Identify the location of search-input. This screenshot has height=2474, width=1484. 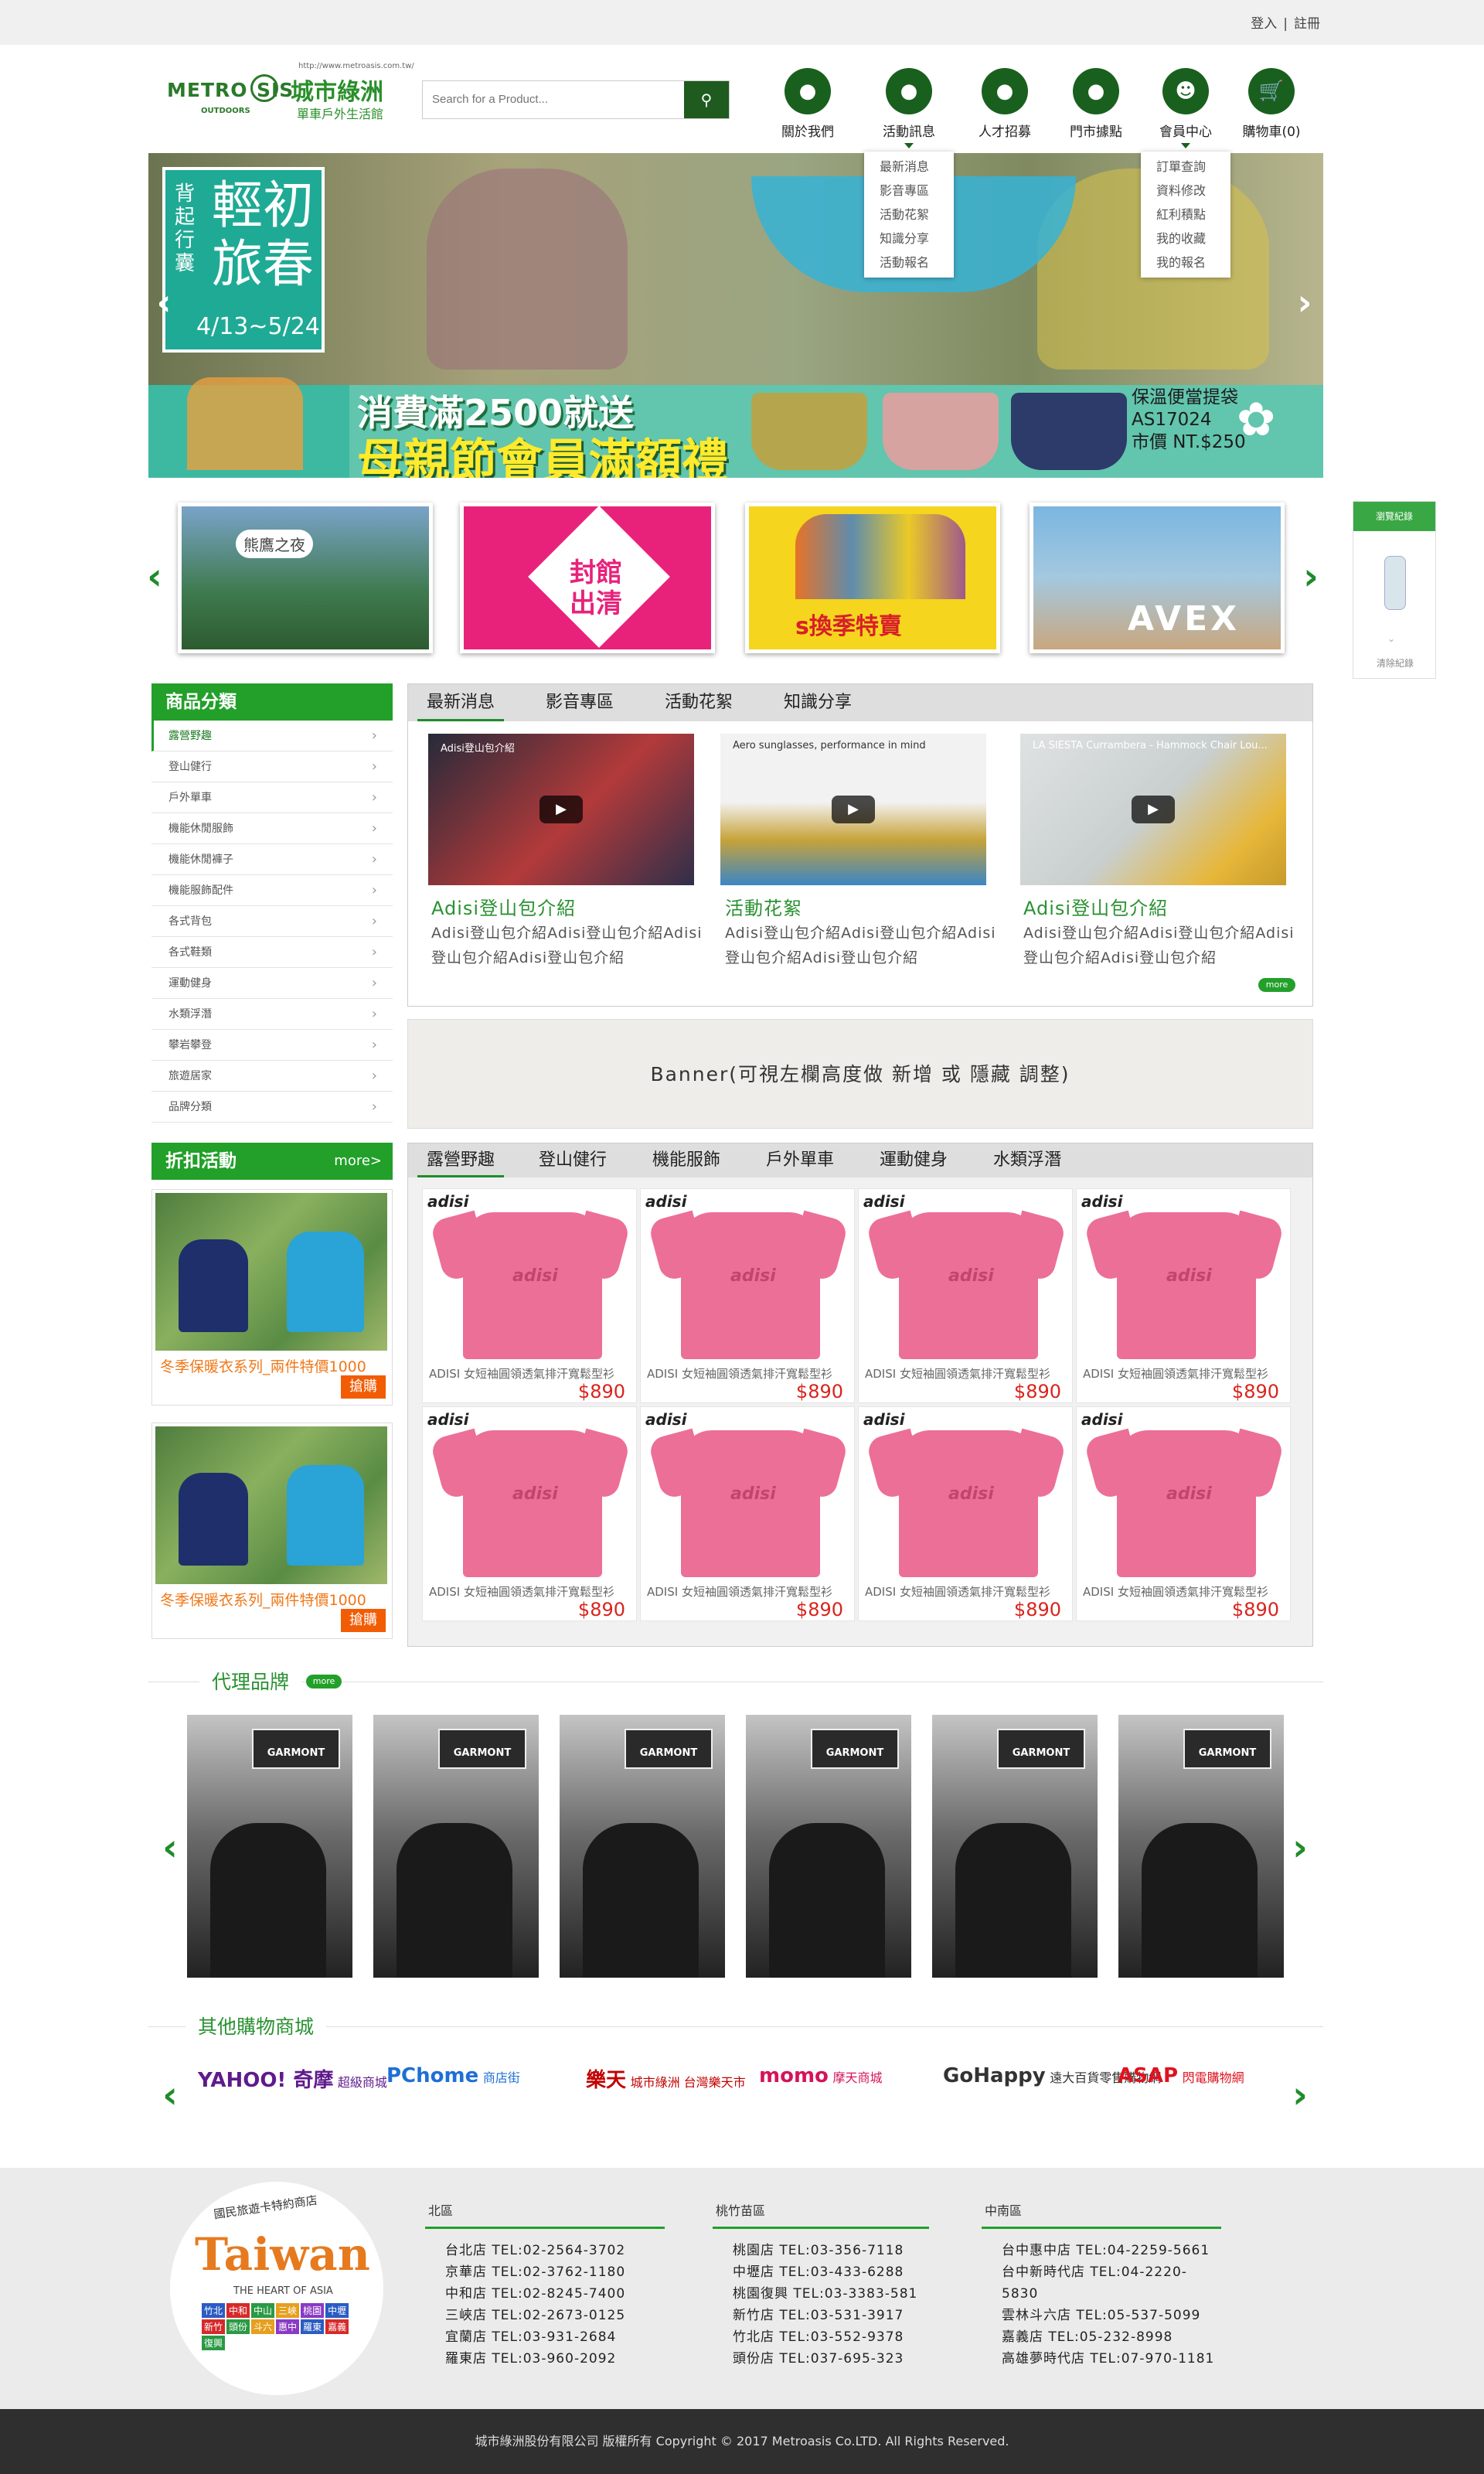
(554, 99).